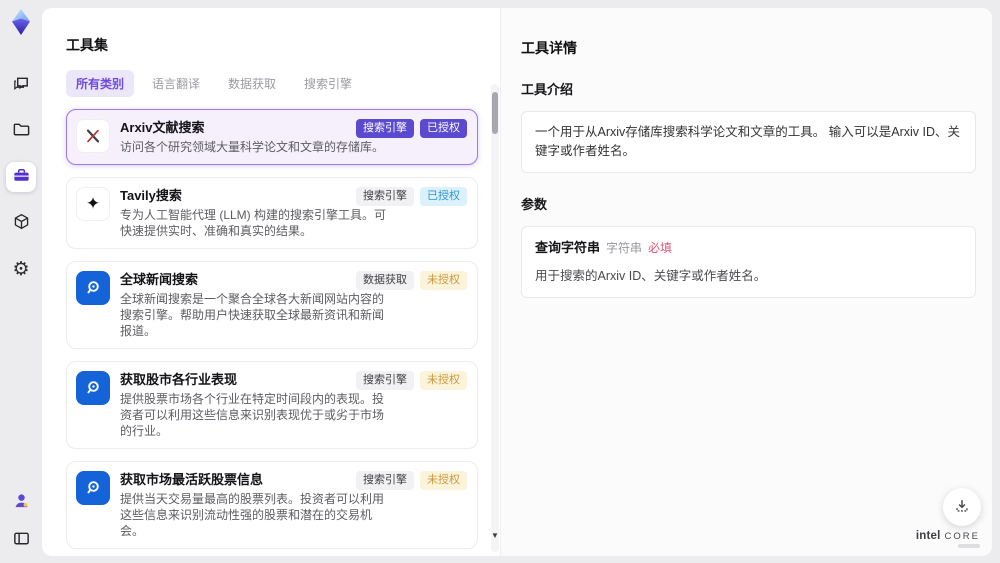 This screenshot has width=1000, height=563. Describe the element at coordinates (176, 83) in the screenshot. I see `tab-1: 语言翻译` at that location.